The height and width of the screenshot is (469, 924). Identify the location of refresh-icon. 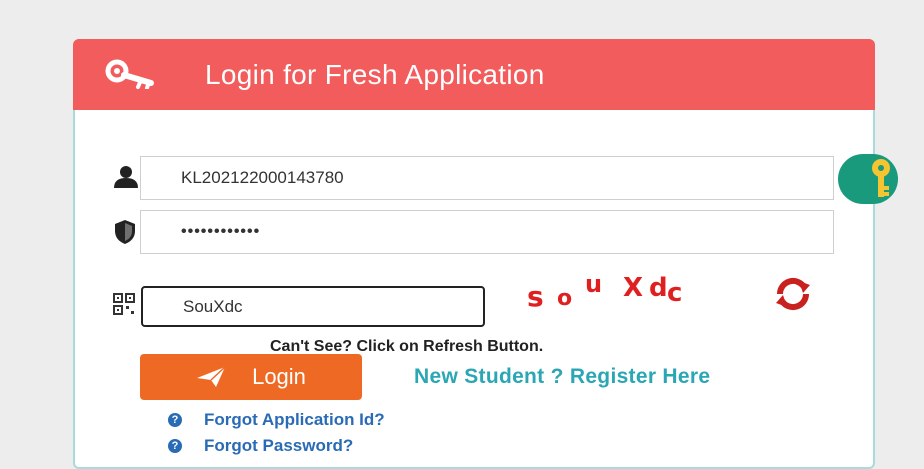
(793, 294).